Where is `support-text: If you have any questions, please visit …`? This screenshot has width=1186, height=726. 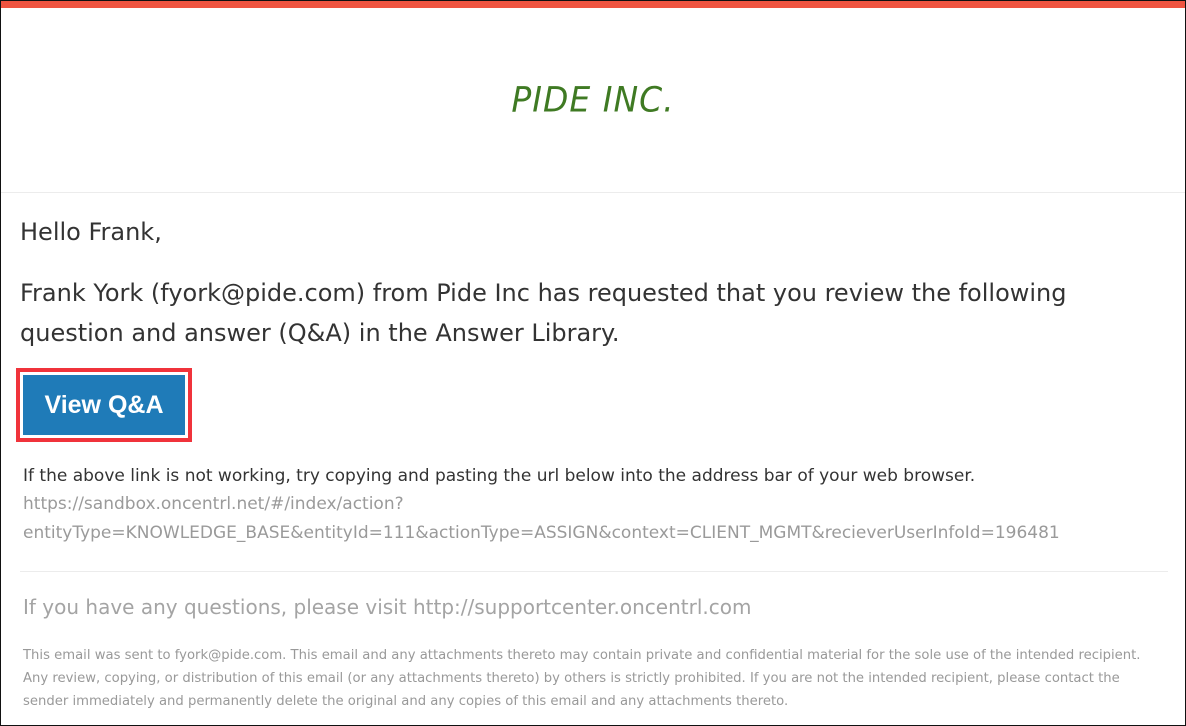
support-text: If you have any questions, please visit … is located at coordinates (387, 607).